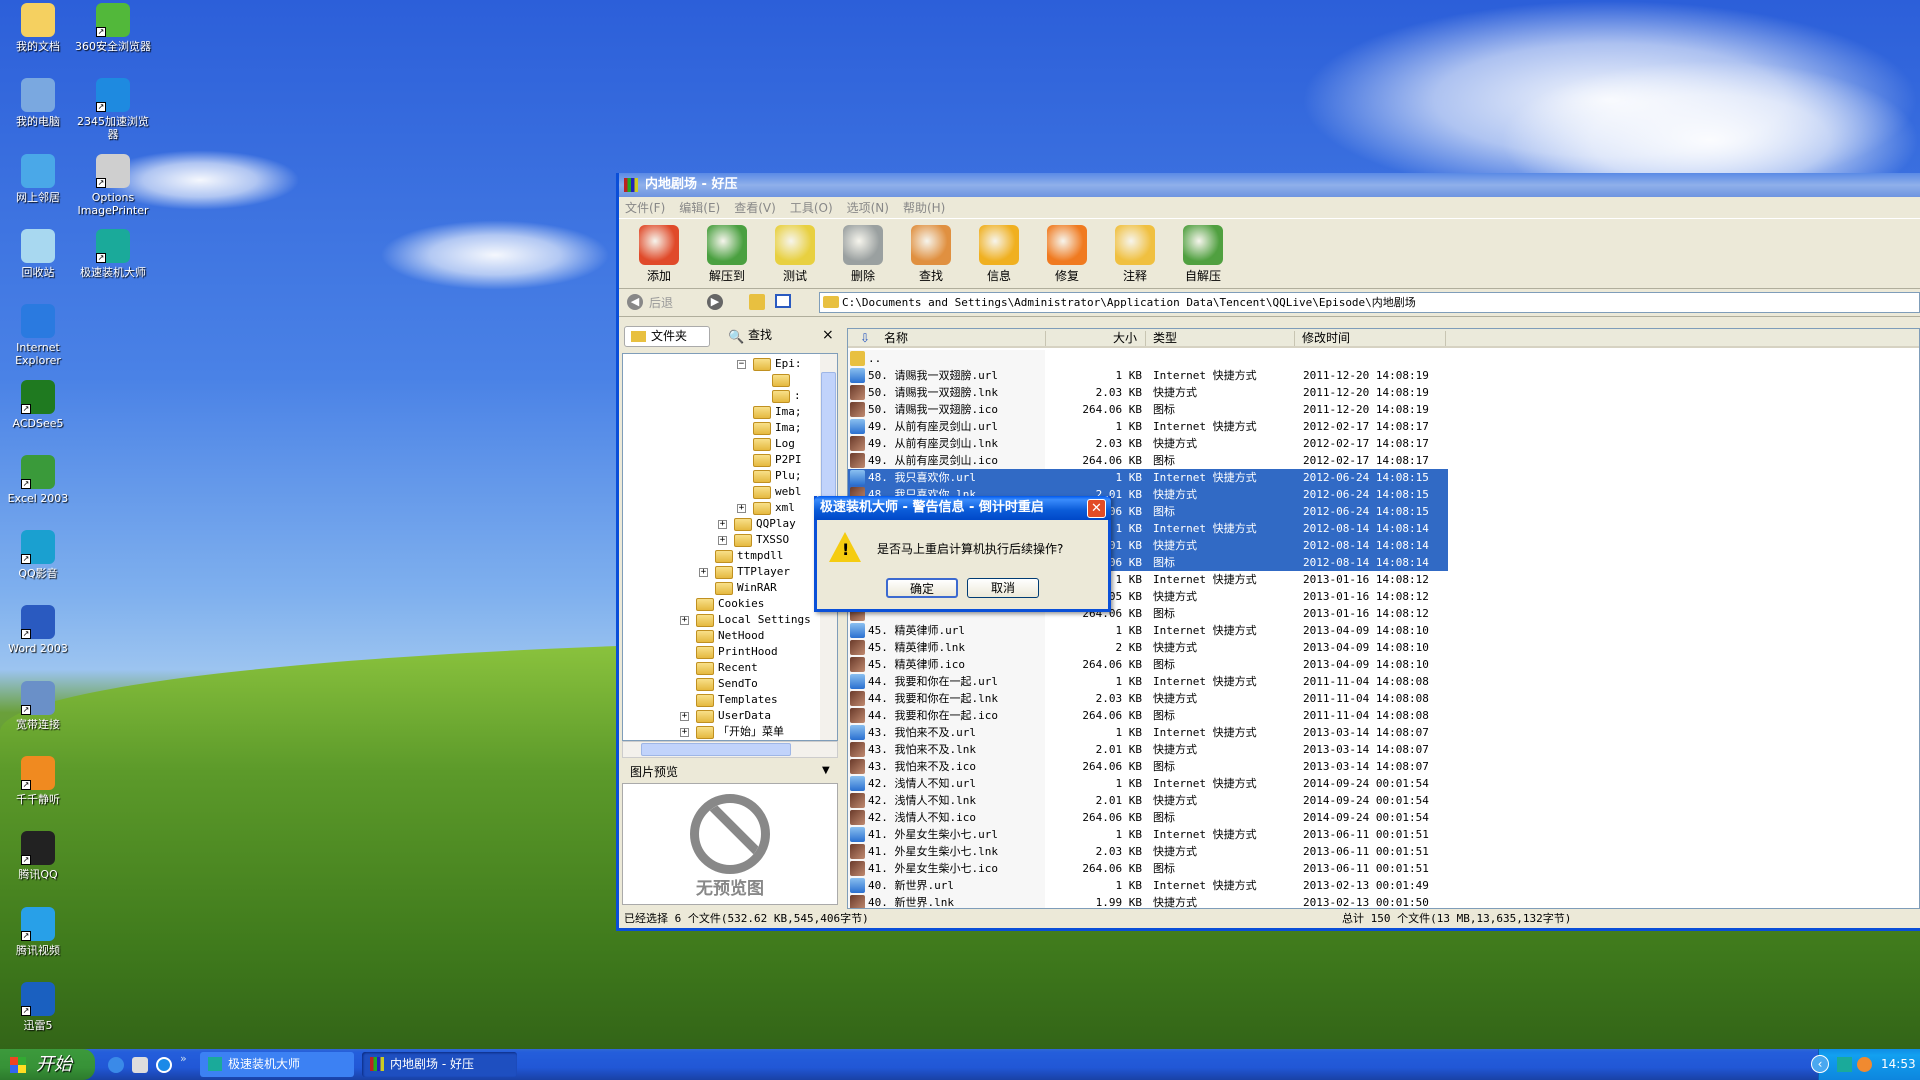 The height and width of the screenshot is (1080, 1920). I want to click on toolbar-button: 自解压, so click(1203, 253).